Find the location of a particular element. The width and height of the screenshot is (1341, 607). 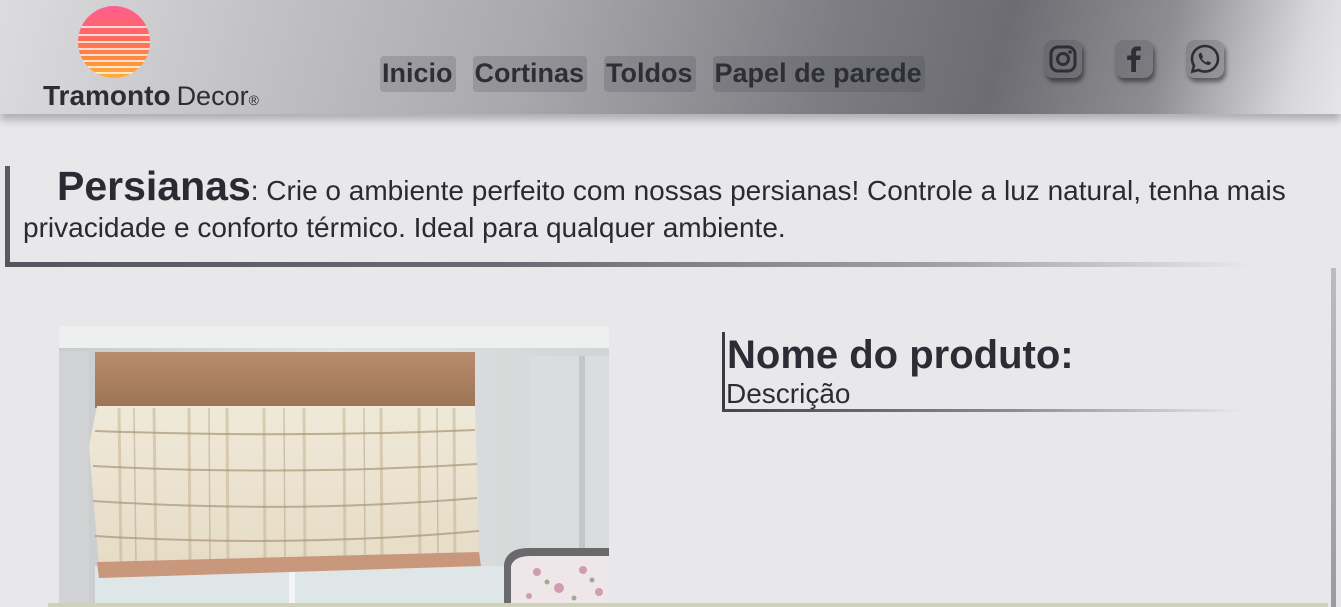

section-title: Persianas is located at coordinates (154, 186).